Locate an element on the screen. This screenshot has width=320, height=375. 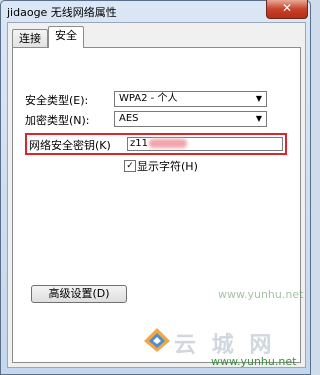
network-key-label: 网络安全密钥(K) is located at coordinates (70, 145).